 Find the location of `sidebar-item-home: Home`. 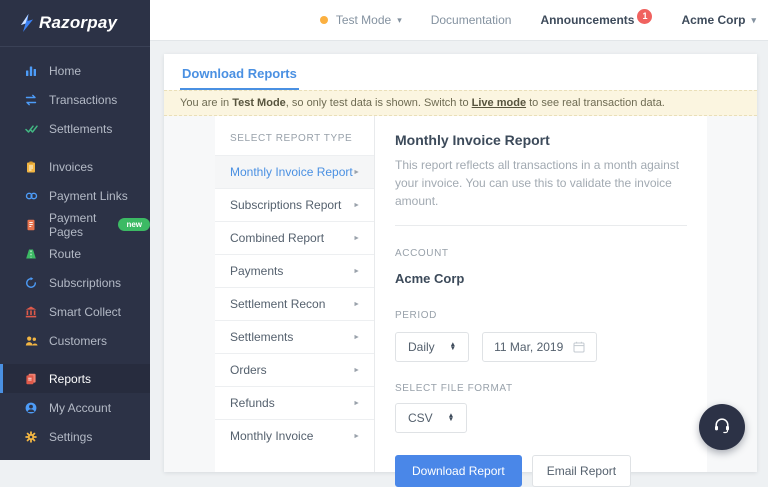

sidebar-item-home: Home is located at coordinates (75, 70).